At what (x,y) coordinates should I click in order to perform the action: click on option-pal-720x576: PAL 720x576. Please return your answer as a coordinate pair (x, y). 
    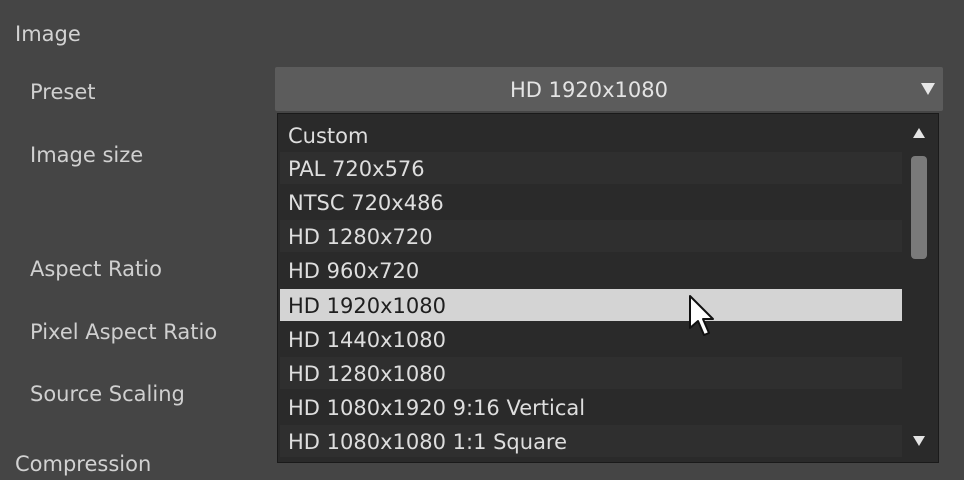
    Looking at the image, I should click on (591, 168).